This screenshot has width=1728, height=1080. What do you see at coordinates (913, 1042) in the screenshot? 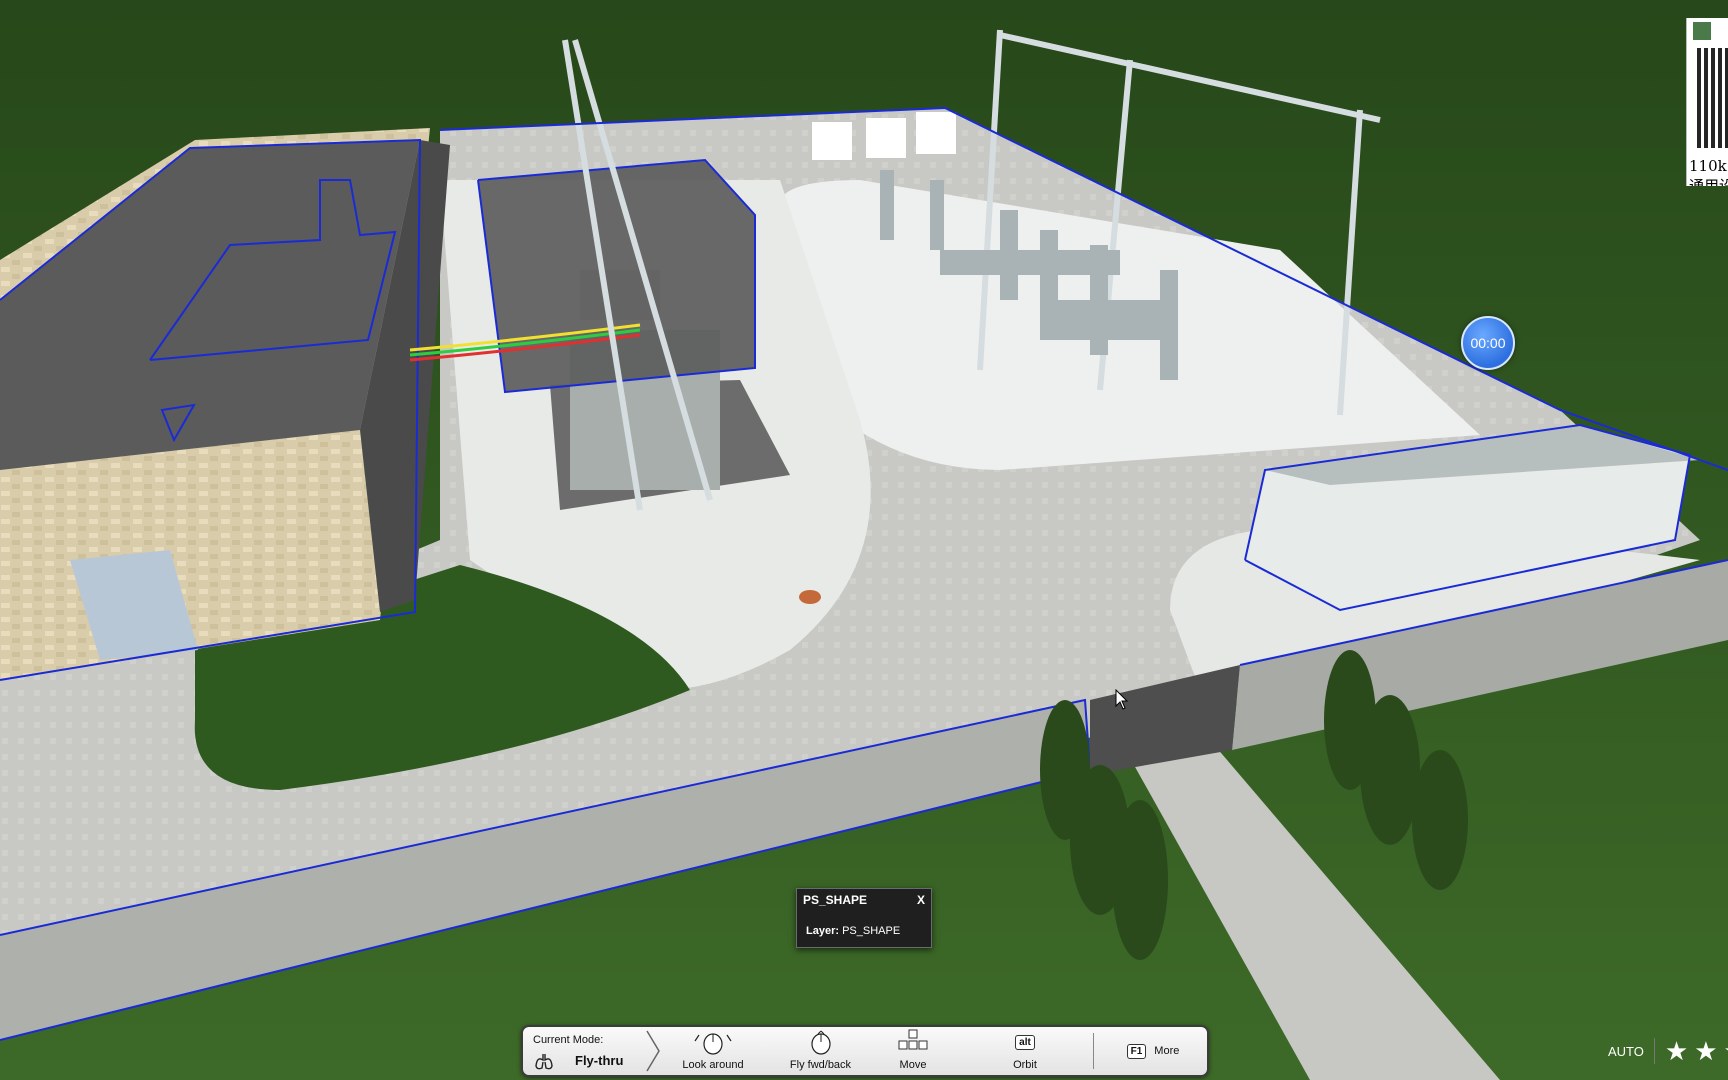
I see `arrow-keys-icon` at bounding box center [913, 1042].